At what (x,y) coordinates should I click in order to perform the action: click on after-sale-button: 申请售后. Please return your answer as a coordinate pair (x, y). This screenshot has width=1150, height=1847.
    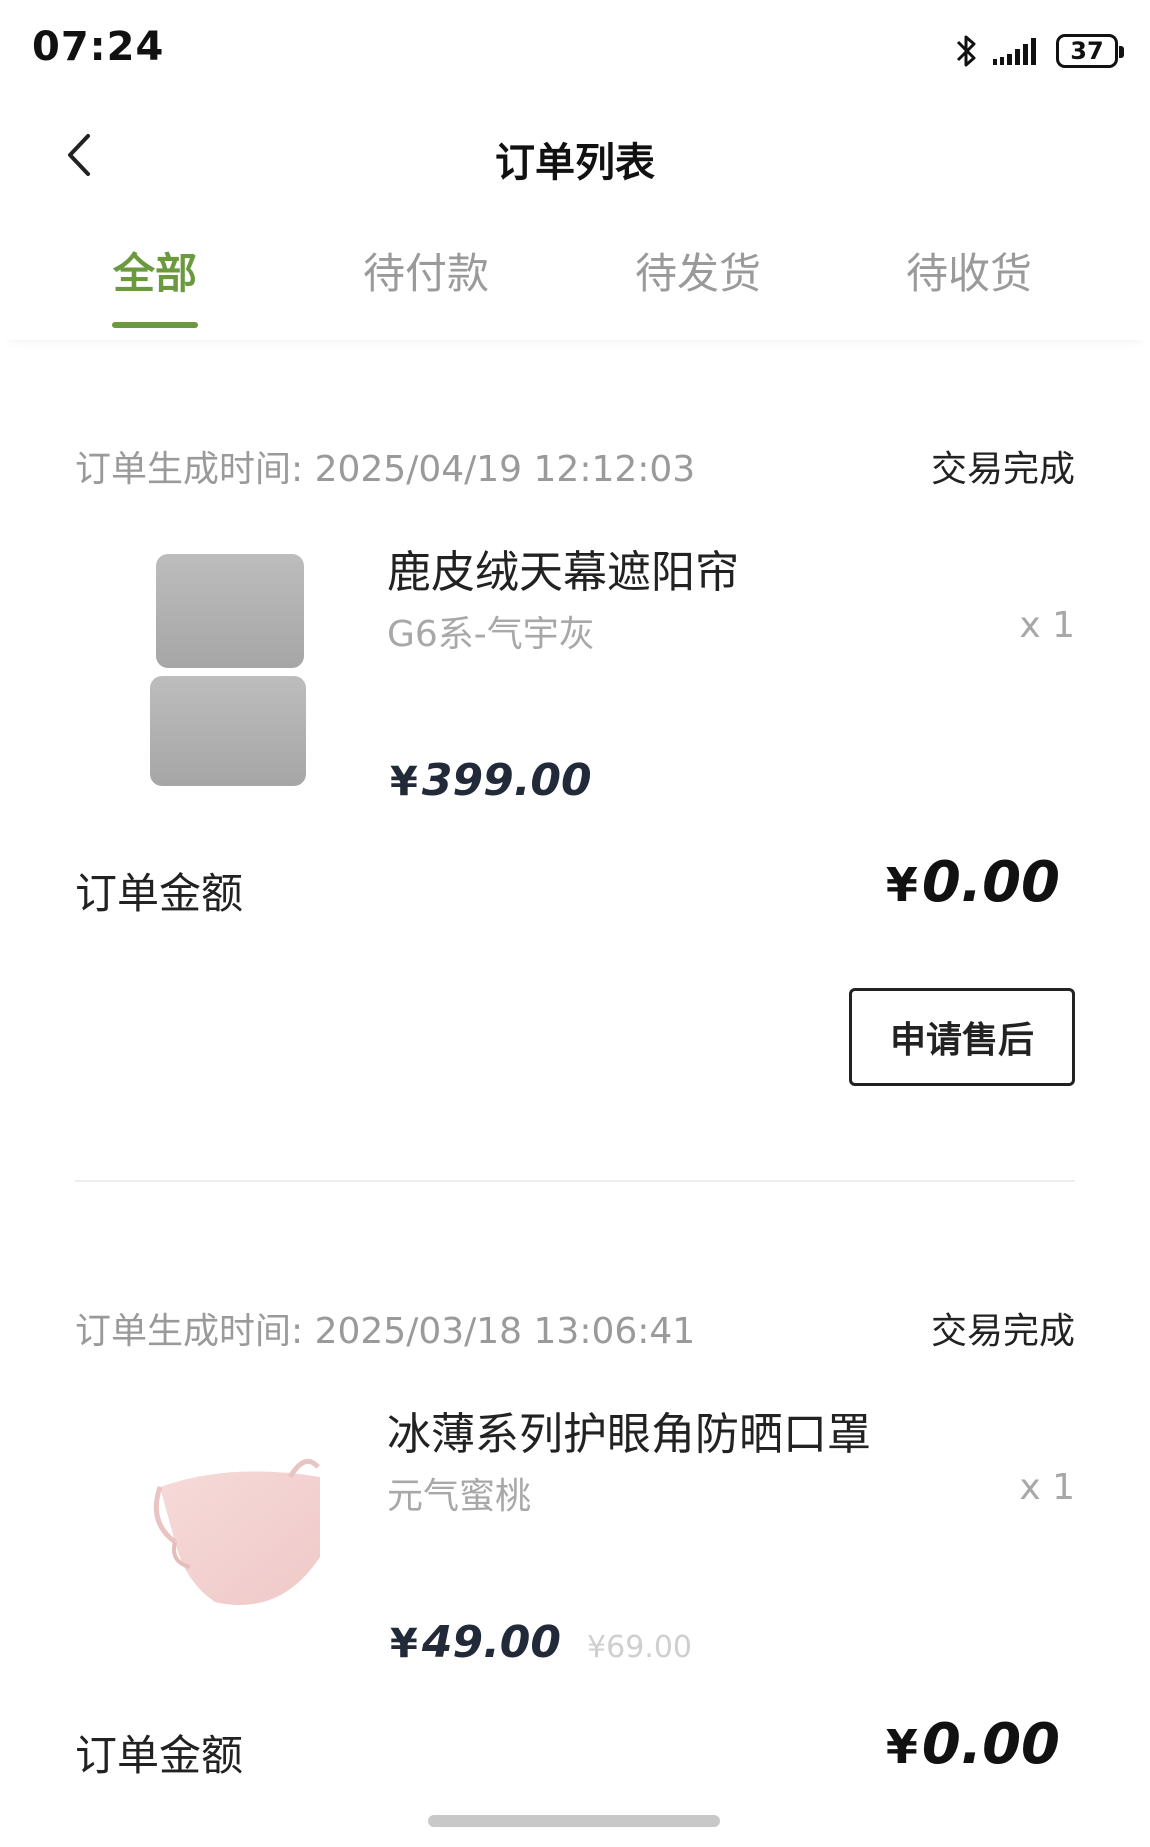
    Looking at the image, I should click on (962, 1037).